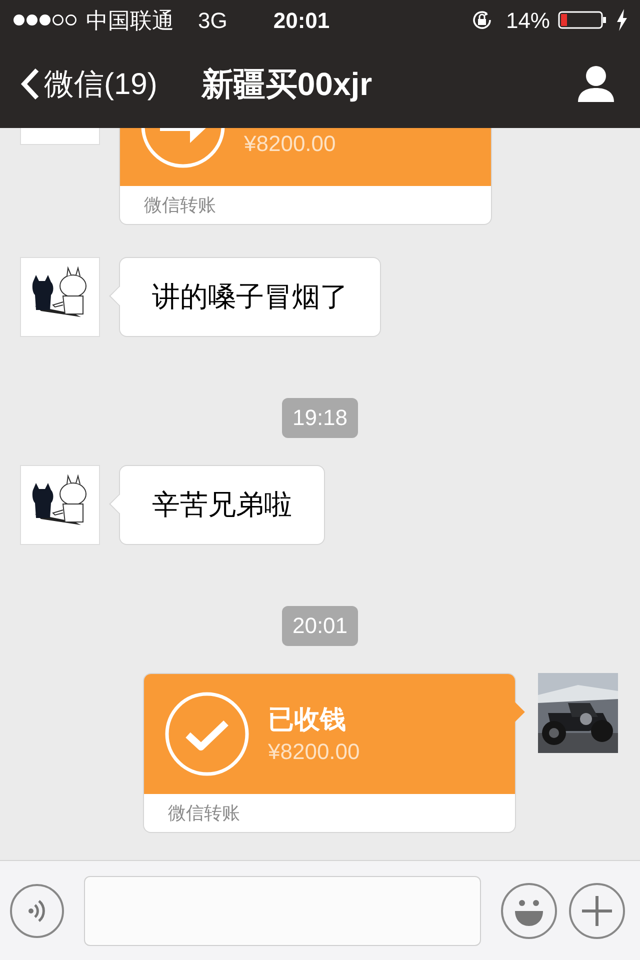 The height and width of the screenshot is (960, 640). I want to click on transfer-card: 已收钱 ¥8200.00 微信转账, so click(329, 753).